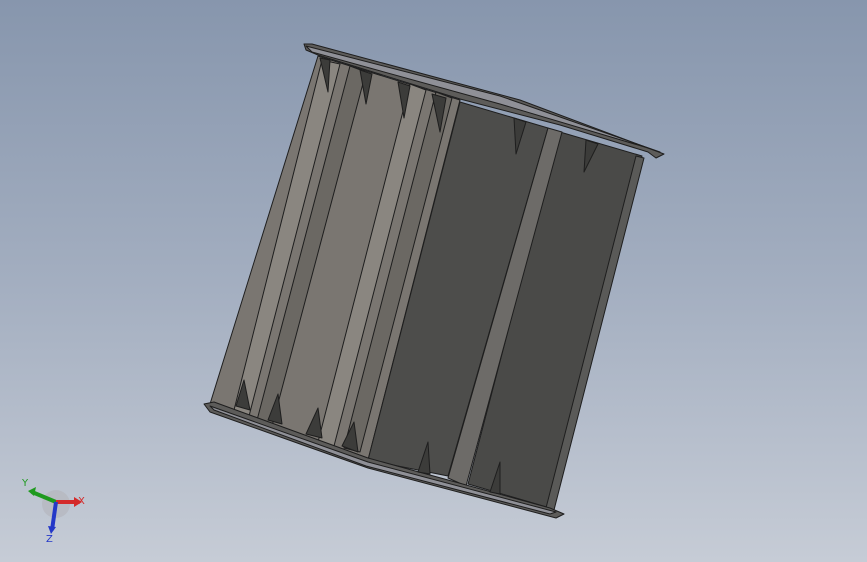 This screenshot has height=562, width=867. I want to click on z-axis-label: Z, so click(49, 539).